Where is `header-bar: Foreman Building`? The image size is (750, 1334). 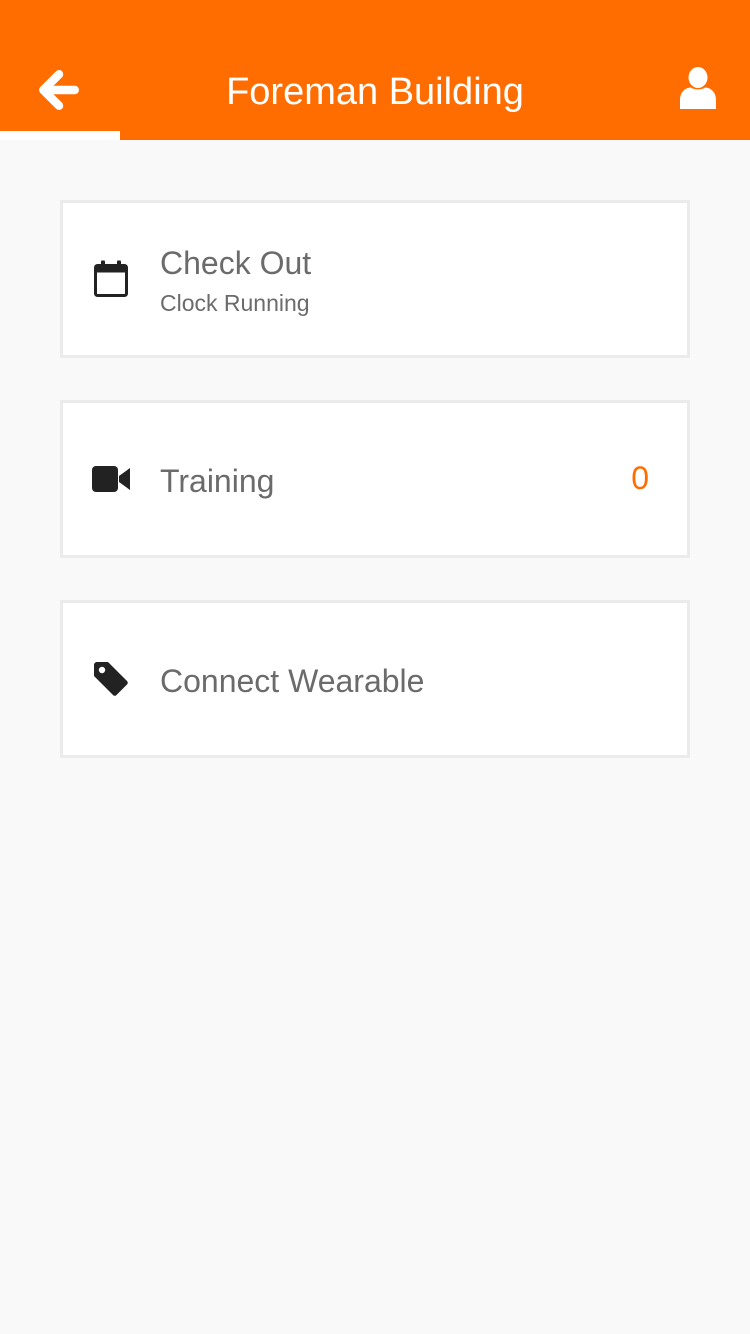
header-bar: Foreman Building is located at coordinates (375, 70).